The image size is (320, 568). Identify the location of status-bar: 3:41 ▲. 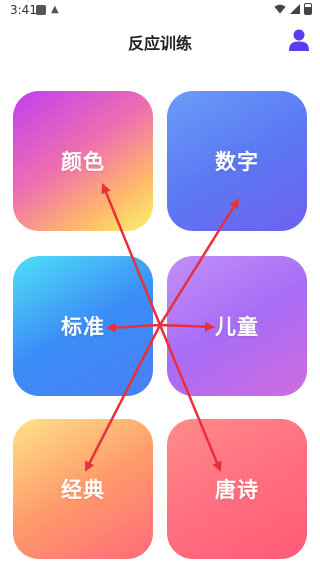
(160, 12).